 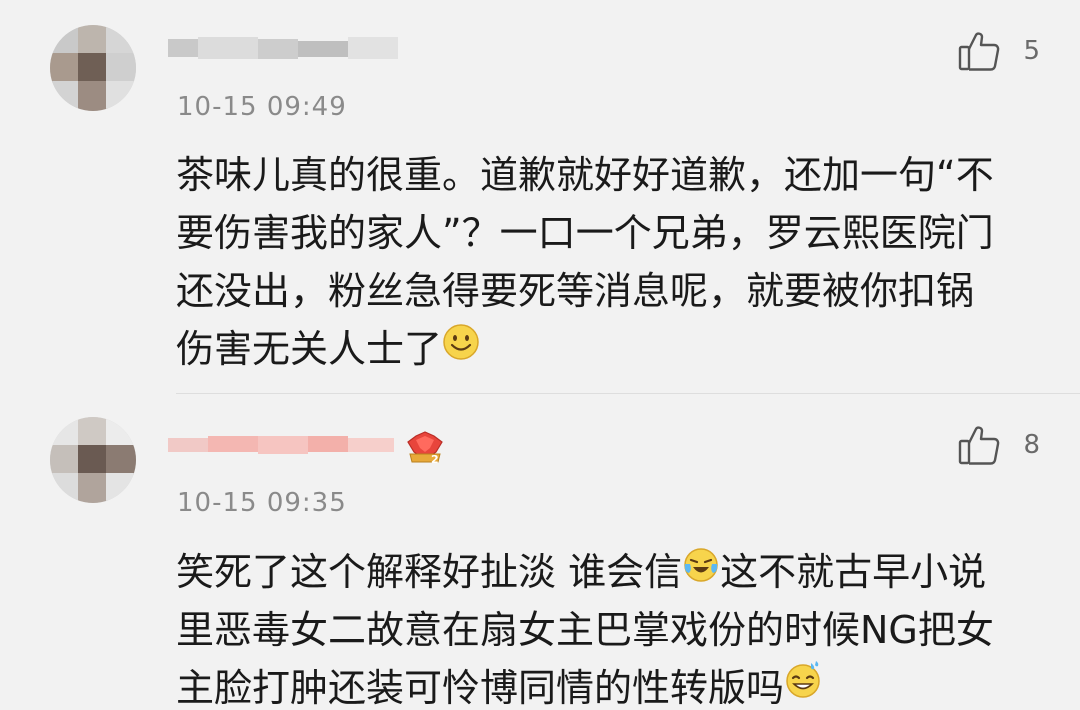 I want to click on comment-text-line: 笑死了这个解释好扯淡 谁会信 这不就古早小说, so click(x=606, y=572).